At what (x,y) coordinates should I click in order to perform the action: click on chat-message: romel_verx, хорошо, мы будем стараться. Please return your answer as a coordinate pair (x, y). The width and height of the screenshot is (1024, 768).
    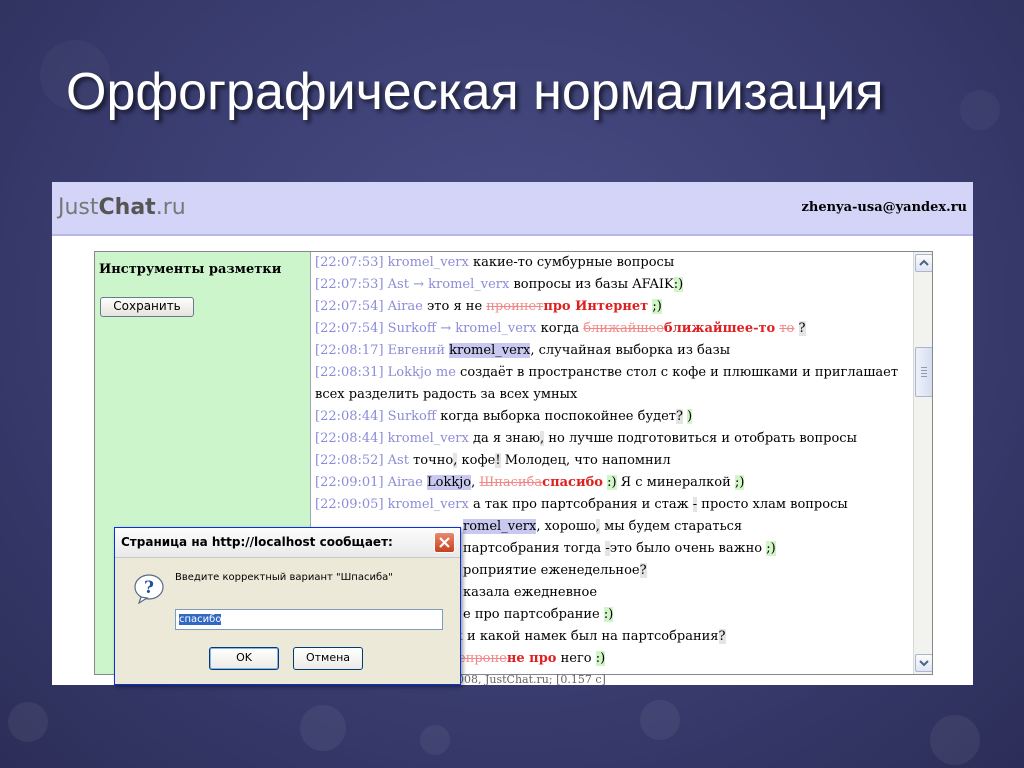
    Looking at the image, I should click on (688, 527).